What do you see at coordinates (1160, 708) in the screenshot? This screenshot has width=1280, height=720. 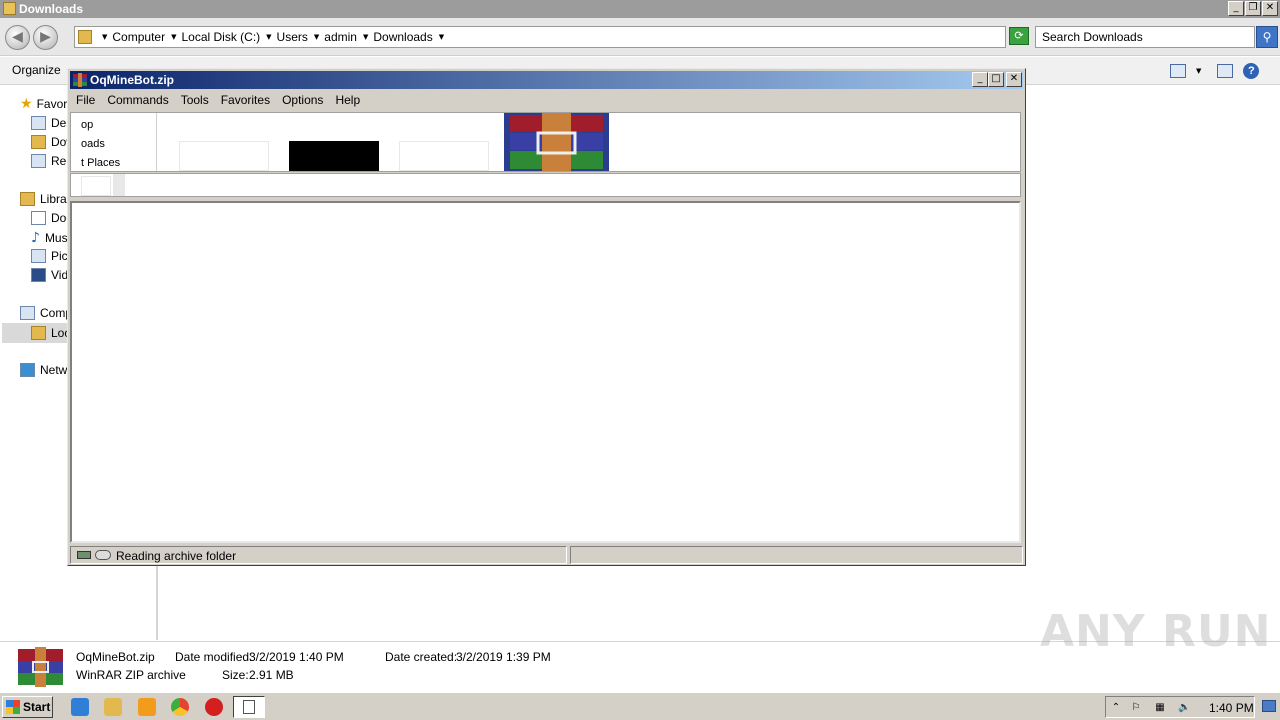 I see `network-tray-icon: ▦` at bounding box center [1160, 708].